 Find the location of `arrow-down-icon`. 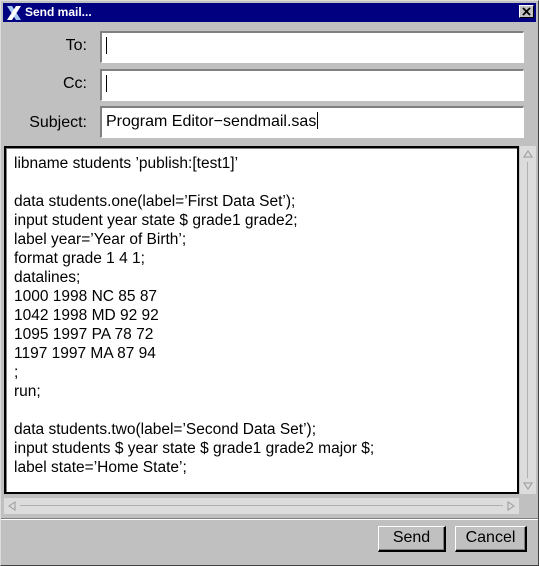

arrow-down-icon is located at coordinates (528, 486).